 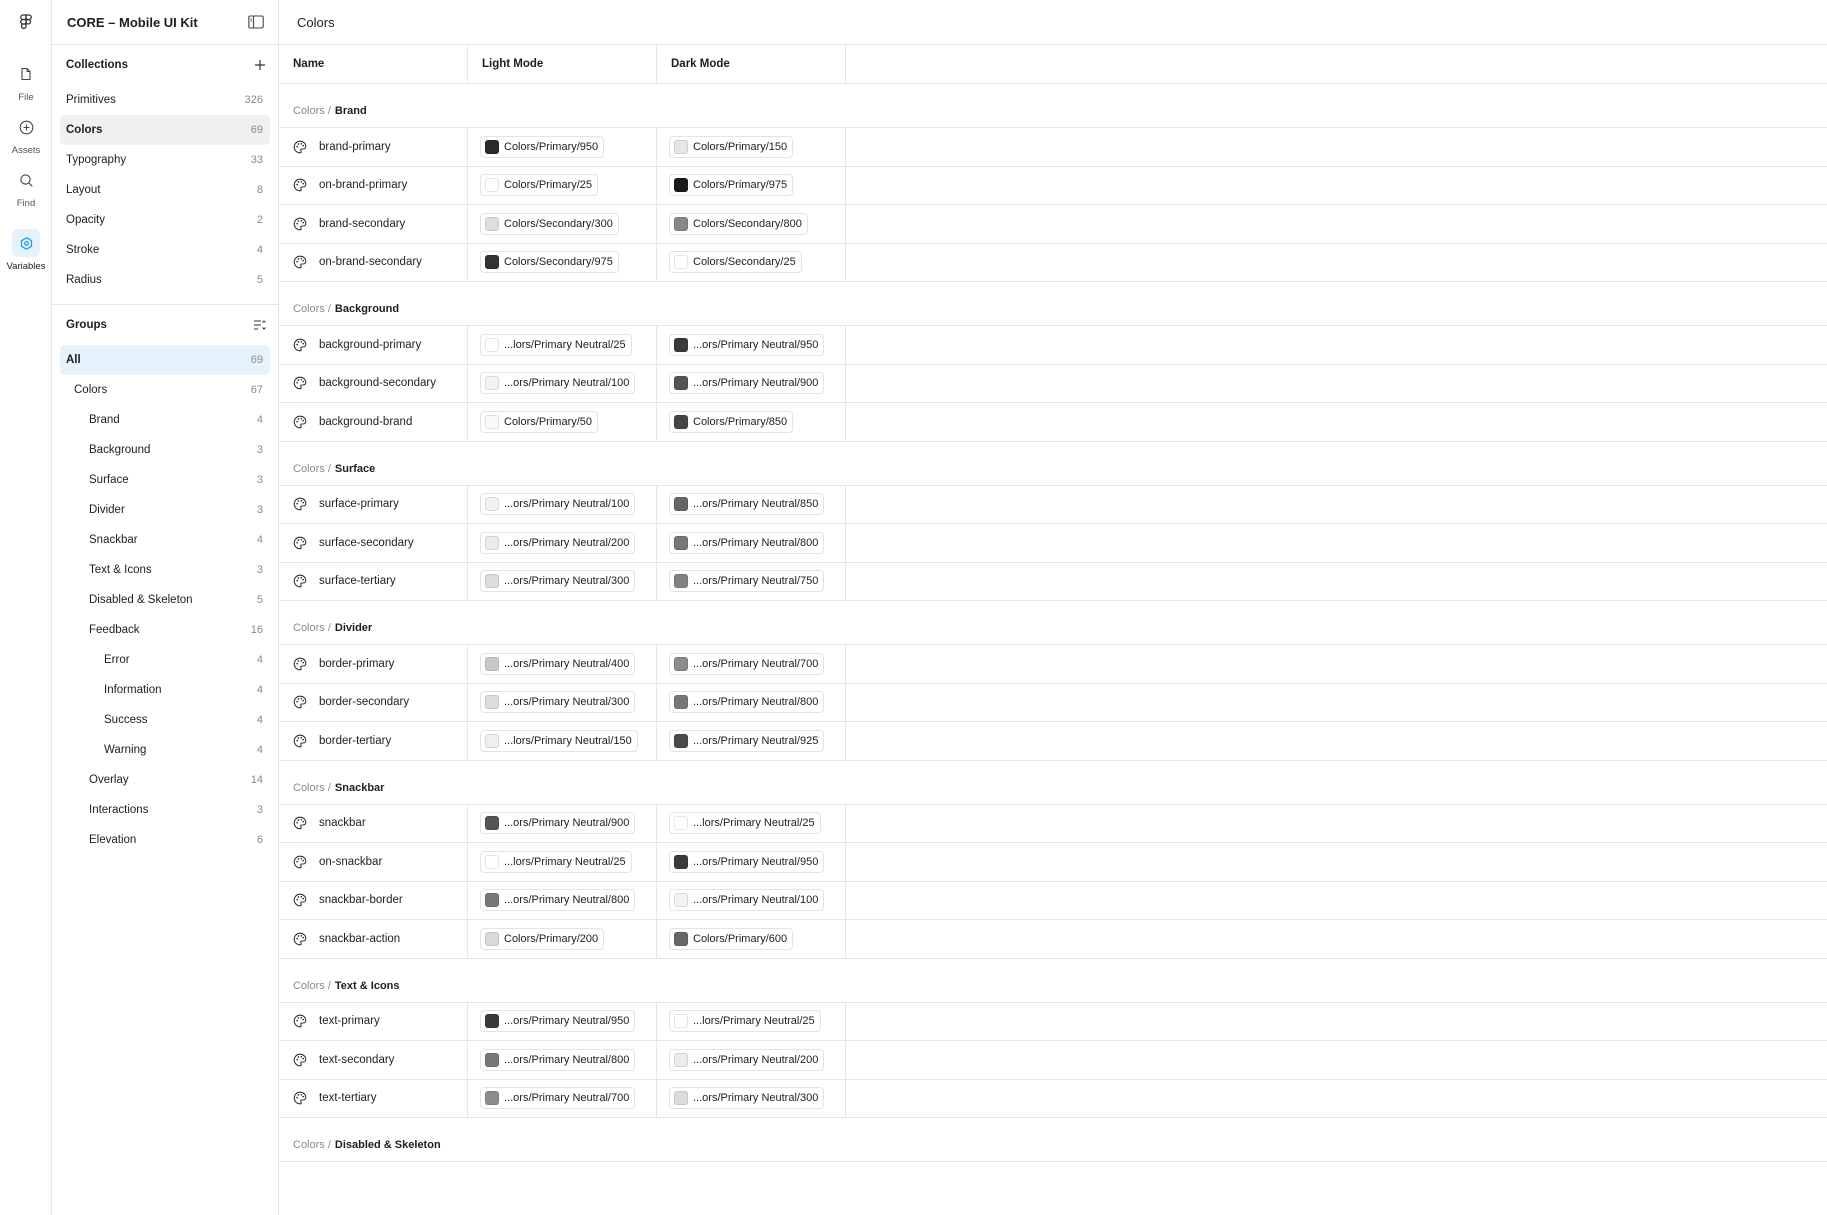 I want to click on light-mode-cell: Colors/Primary/200, so click(x=562, y=939).